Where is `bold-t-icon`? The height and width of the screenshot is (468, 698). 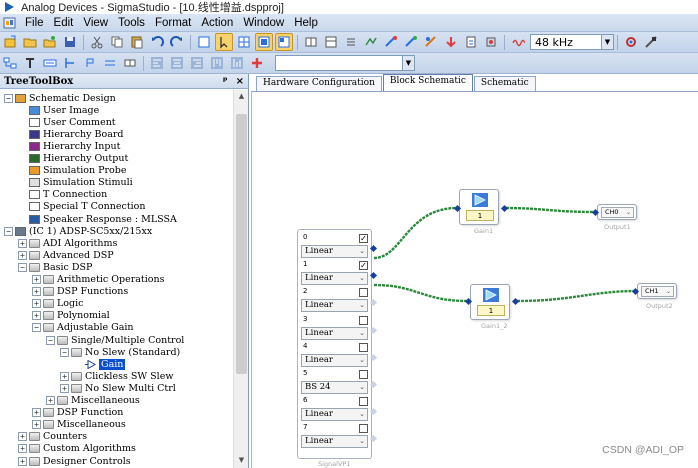 bold-t-icon is located at coordinates (30, 63).